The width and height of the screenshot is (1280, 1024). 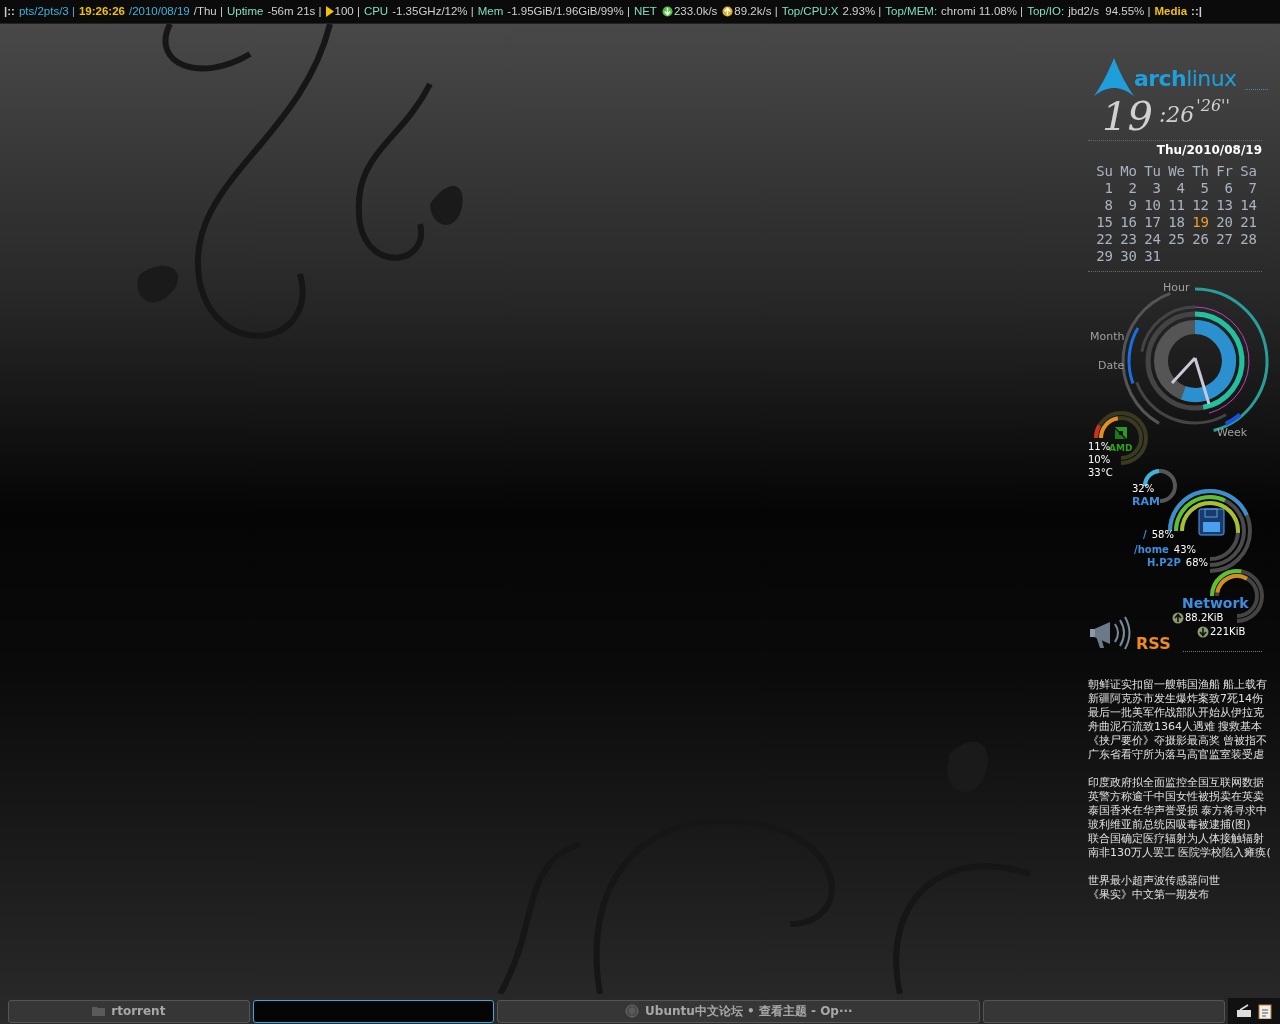 I want to click on clipboard-icon, so click(x=1265, y=1011).